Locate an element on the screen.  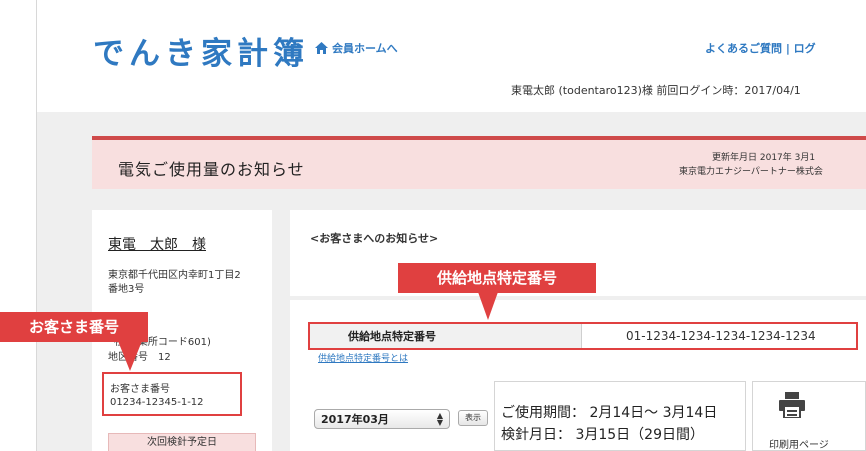
customer-notice-heading: <お客さまへのお知らせ> is located at coordinates (374, 238).